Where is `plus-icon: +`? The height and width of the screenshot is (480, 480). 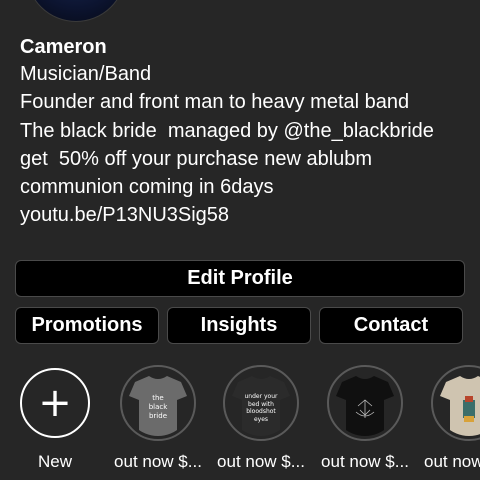
plus-icon: + is located at coordinates (55, 403).